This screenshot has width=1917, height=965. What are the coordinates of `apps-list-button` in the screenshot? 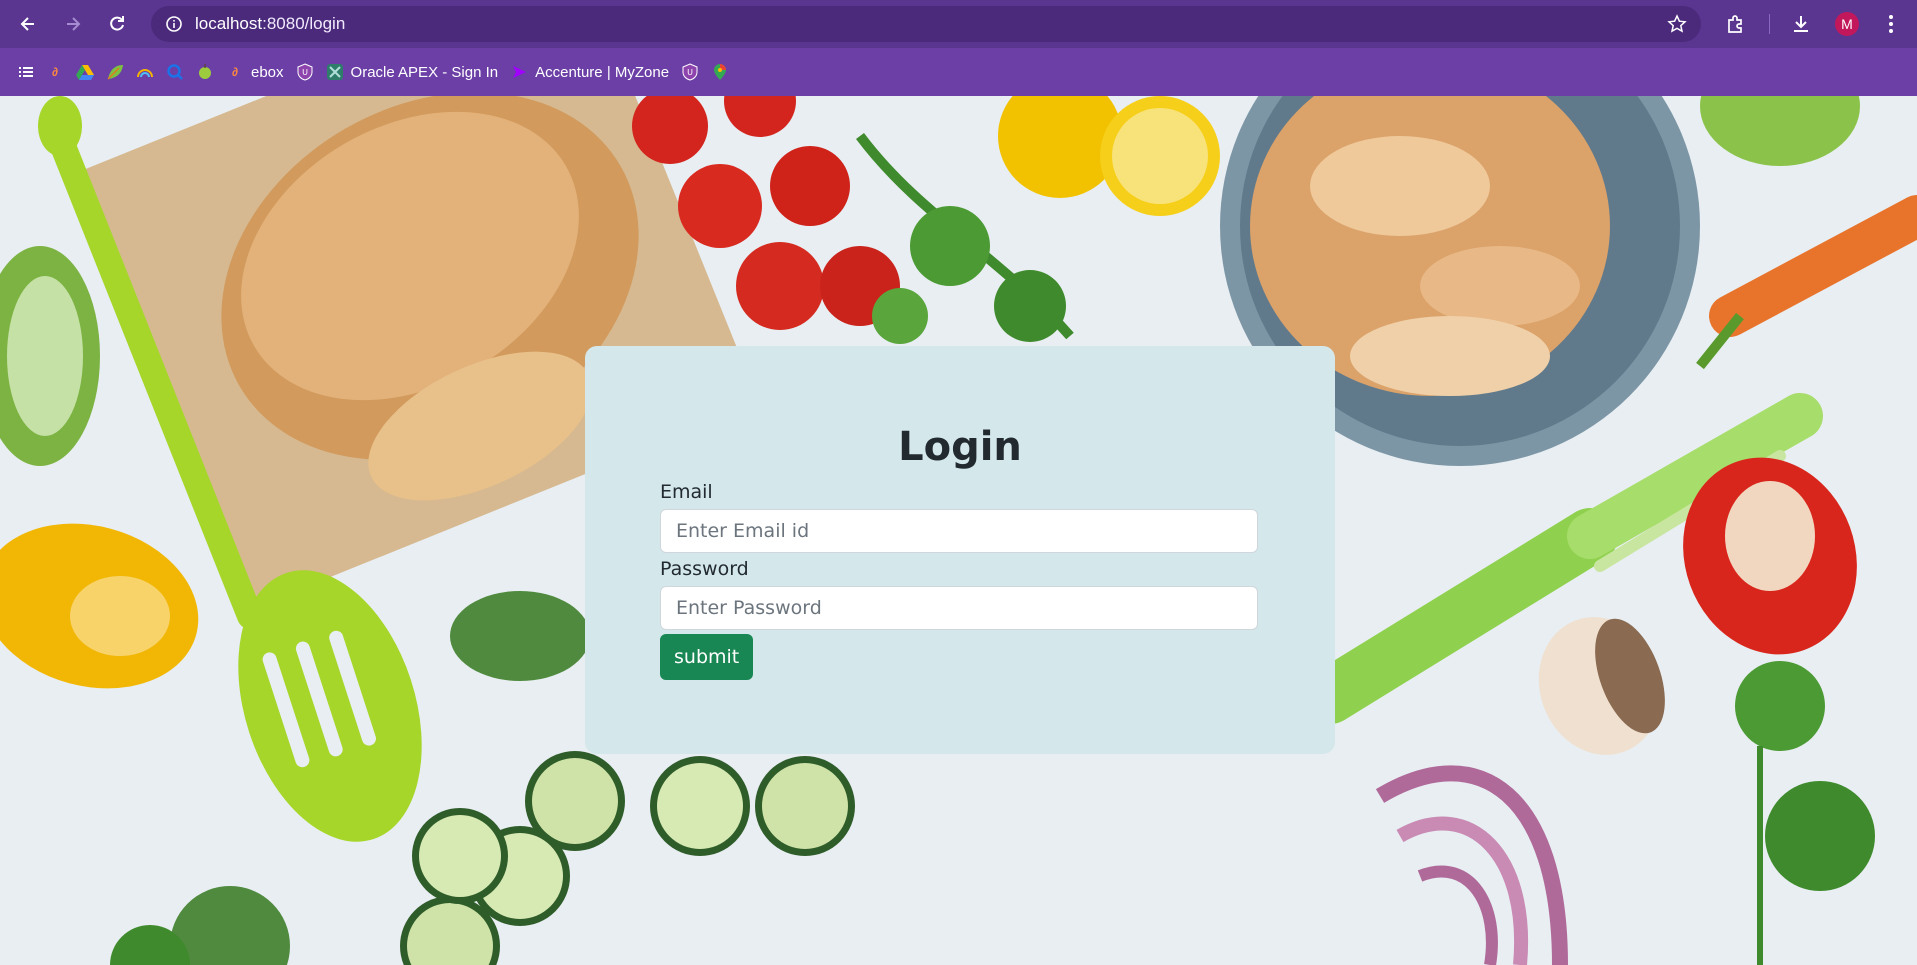 It's located at (26, 72).